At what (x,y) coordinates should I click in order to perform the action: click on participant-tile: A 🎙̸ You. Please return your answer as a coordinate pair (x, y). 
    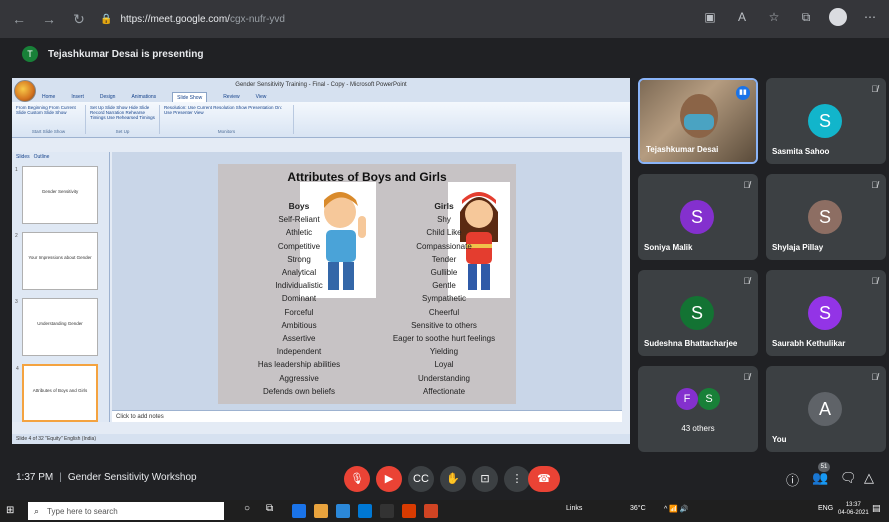
    Looking at the image, I should click on (826, 409).